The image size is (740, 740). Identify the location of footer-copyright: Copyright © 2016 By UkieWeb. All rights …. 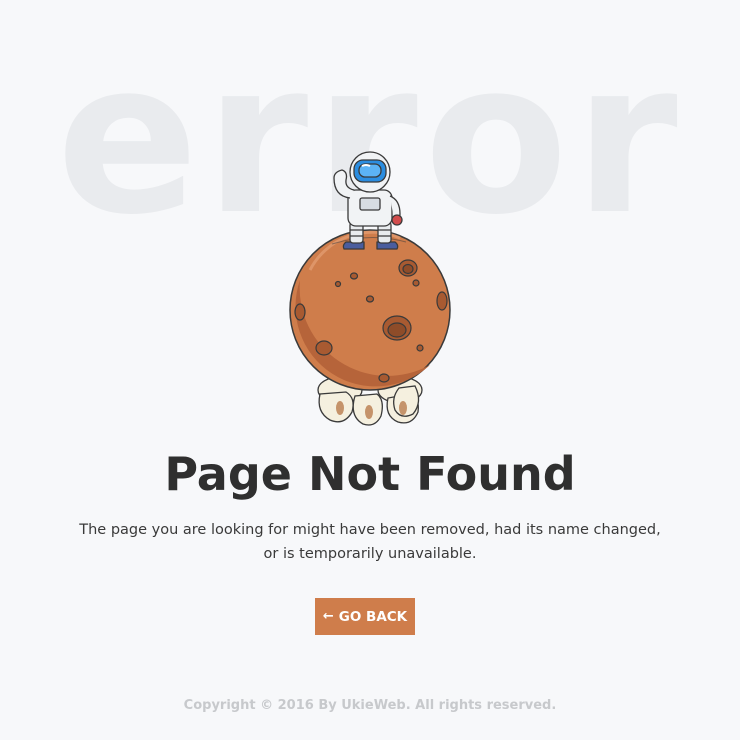
(370, 705).